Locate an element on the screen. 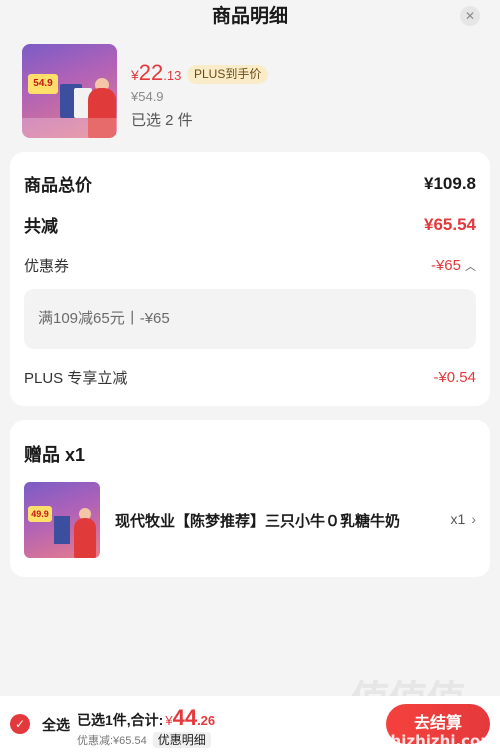 Image resolution: width=500 pixels, height=752 pixels. header: 商品明细 ✕ is located at coordinates (250, 17).